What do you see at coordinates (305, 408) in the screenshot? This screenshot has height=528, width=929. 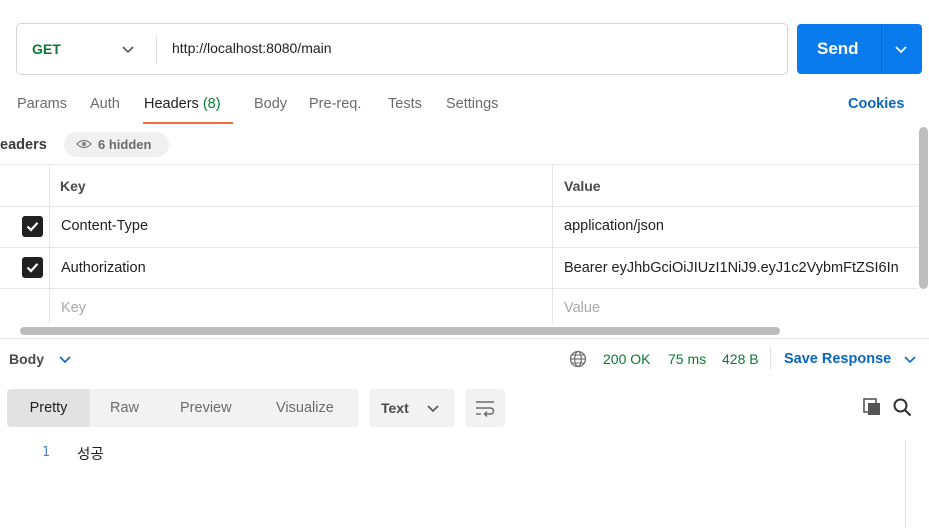 I see `view-visualize: Visualize` at bounding box center [305, 408].